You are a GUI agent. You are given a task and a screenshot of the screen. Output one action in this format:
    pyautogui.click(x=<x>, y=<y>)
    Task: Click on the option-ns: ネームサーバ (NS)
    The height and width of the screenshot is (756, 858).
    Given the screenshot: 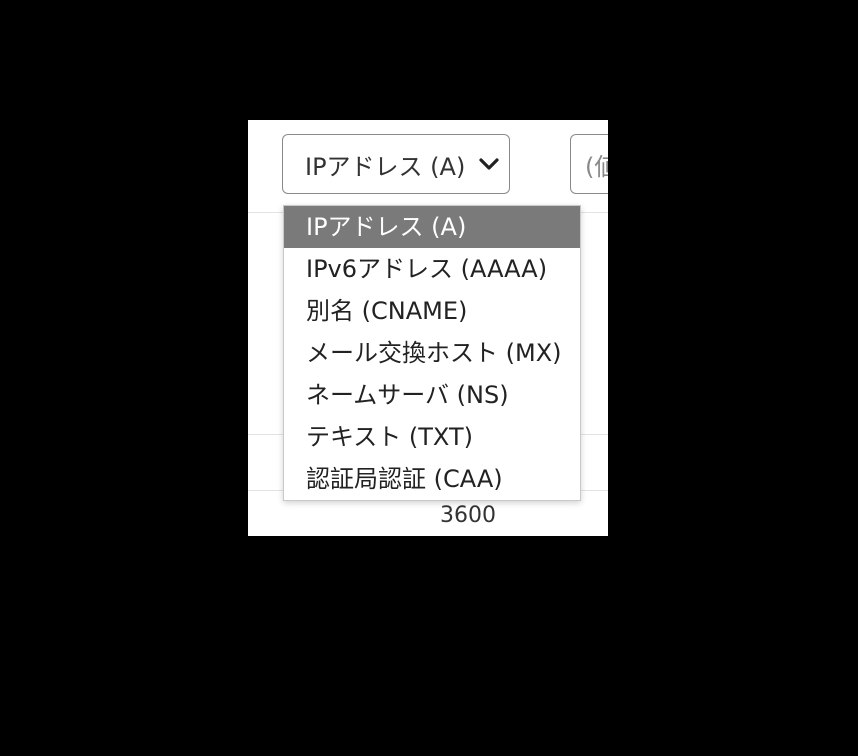 What is the action you would take?
    pyautogui.click(x=432, y=395)
    